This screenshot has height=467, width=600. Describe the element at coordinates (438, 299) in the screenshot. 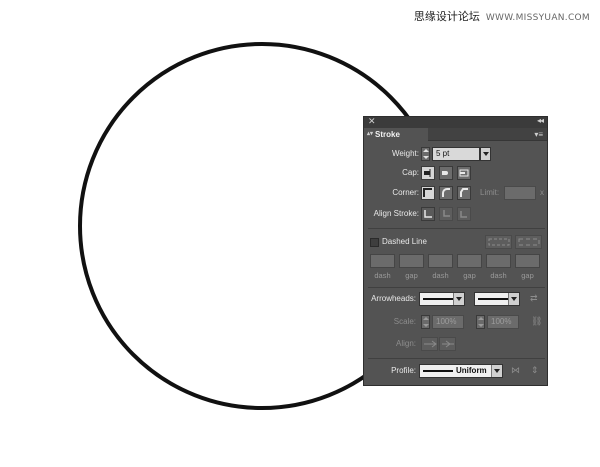

I see `start-arrowhead-preview` at that location.